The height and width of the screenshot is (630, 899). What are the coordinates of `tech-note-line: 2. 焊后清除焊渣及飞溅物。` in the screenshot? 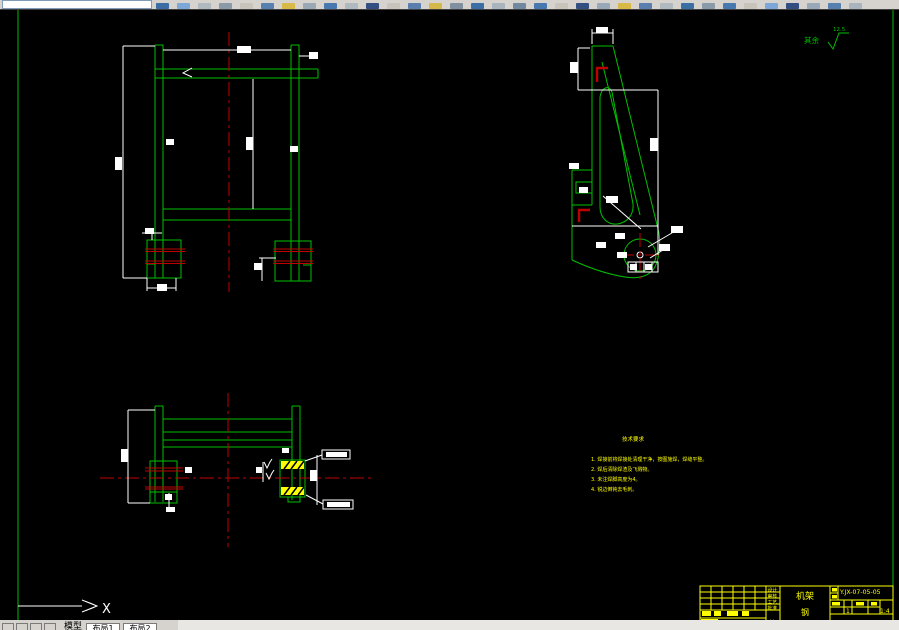 It's located at (621, 469).